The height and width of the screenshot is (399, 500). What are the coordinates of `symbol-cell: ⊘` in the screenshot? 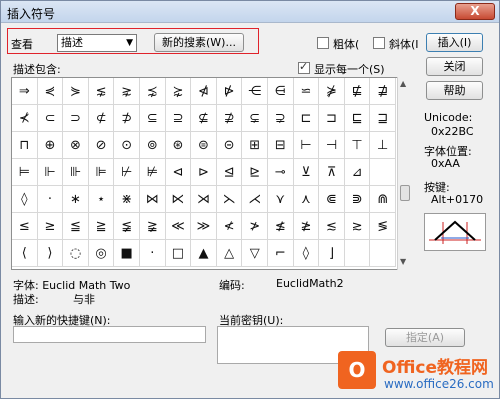 It's located at (101, 145).